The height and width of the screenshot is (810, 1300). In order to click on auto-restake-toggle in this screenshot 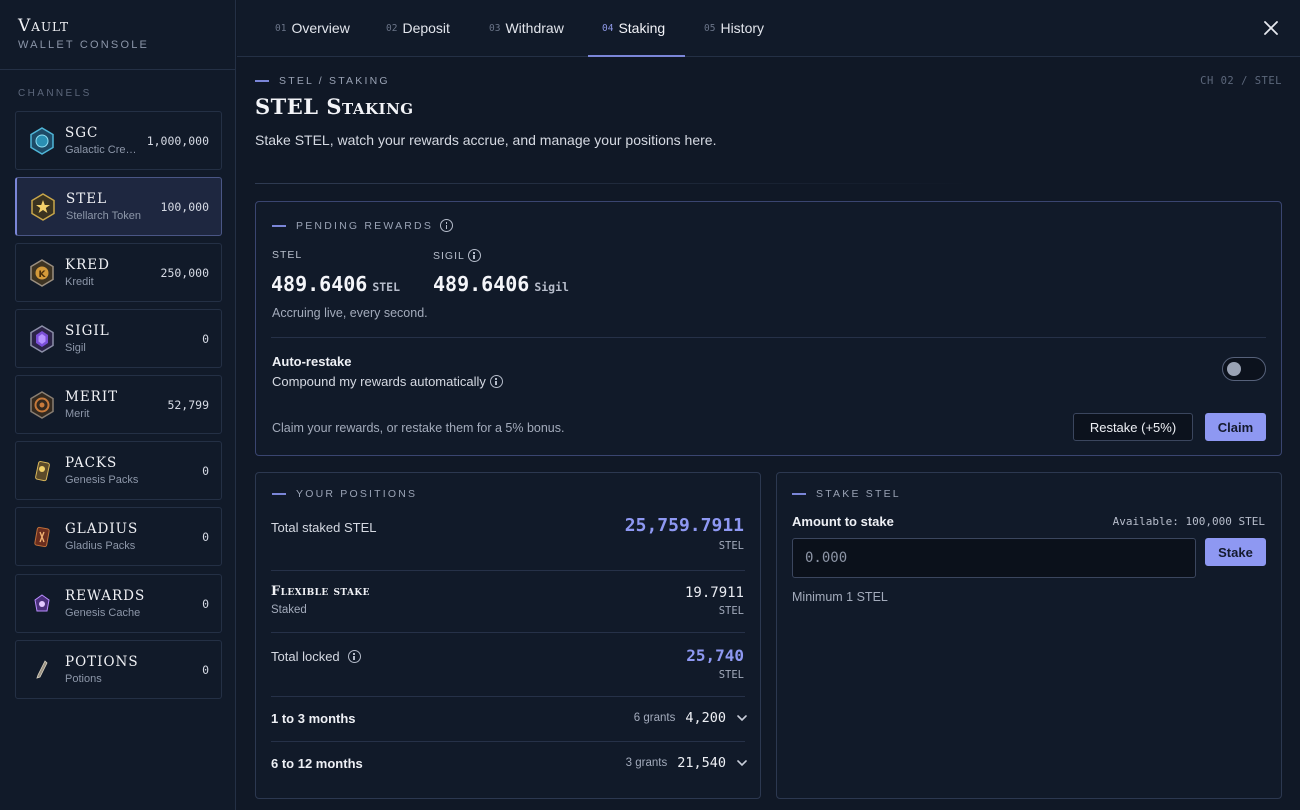, I will do `click(1244, 369)`.